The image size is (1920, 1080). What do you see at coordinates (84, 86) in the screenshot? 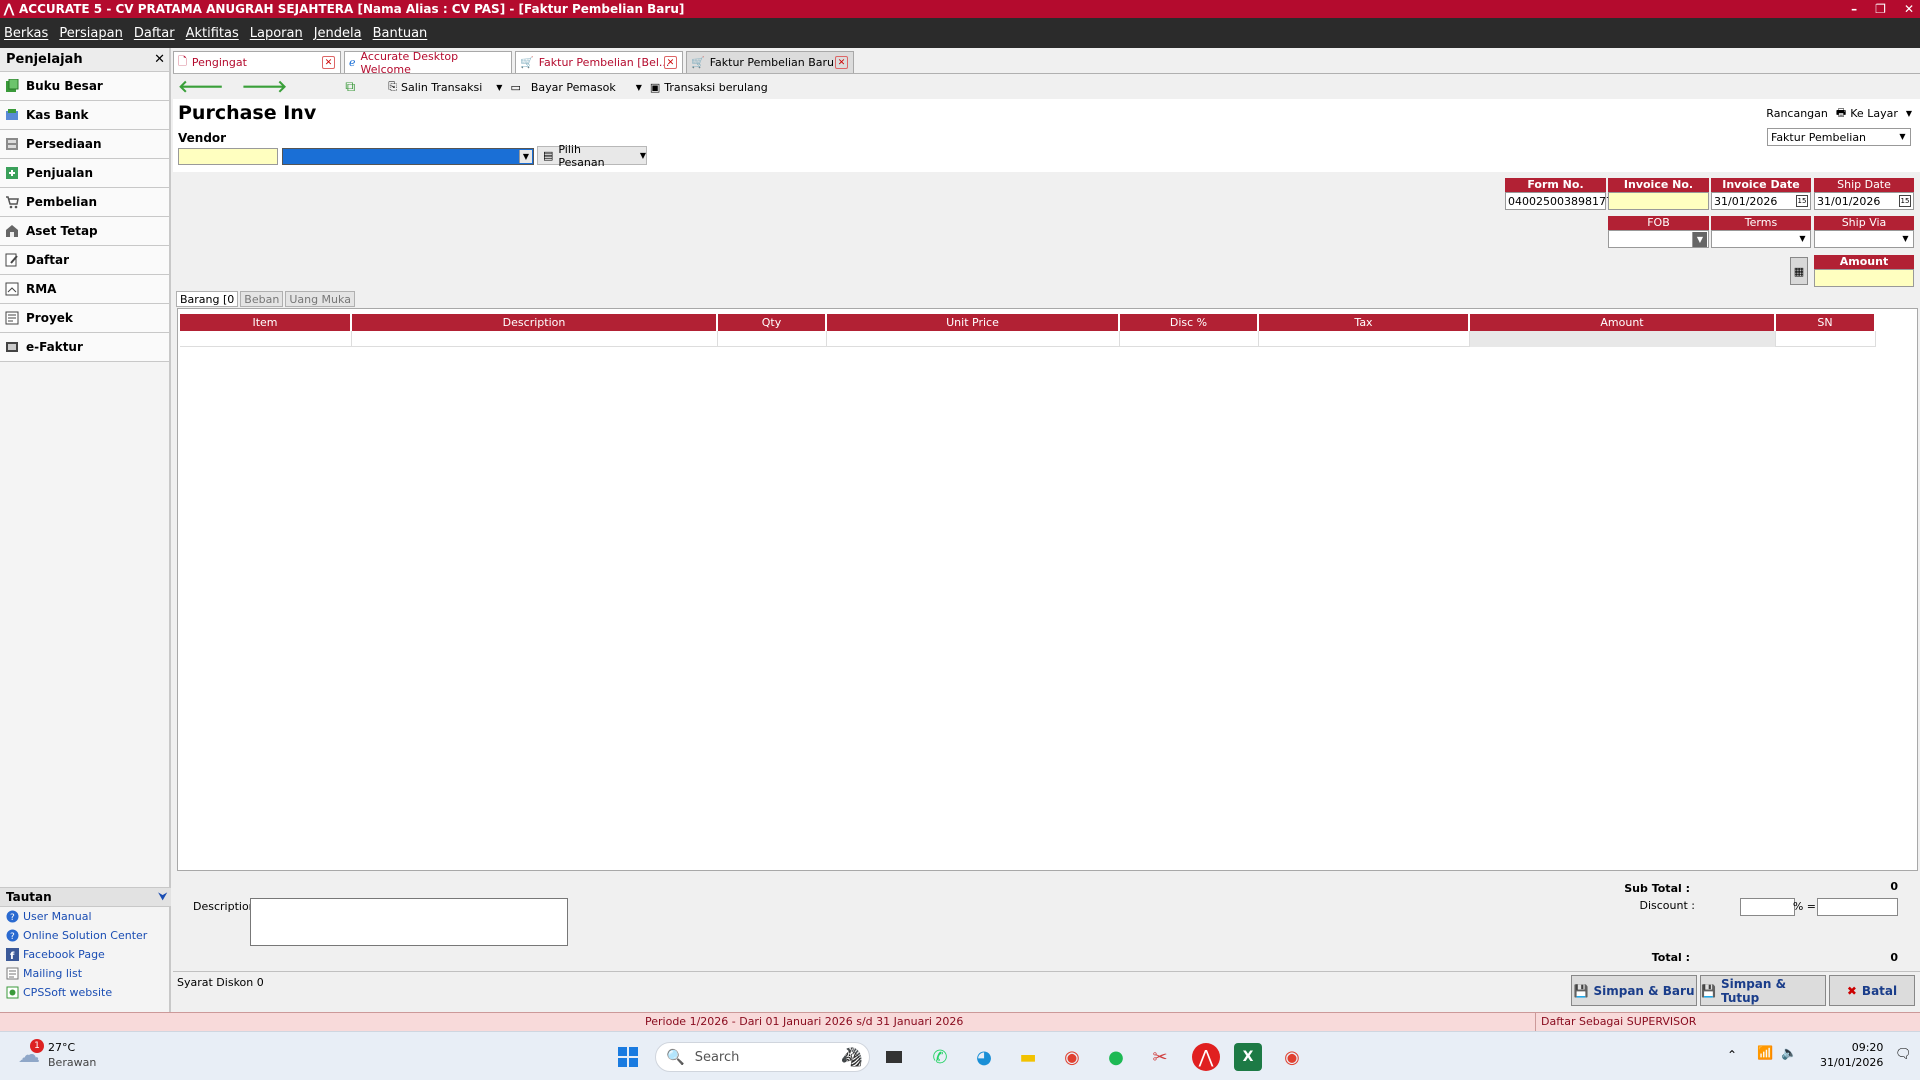
I see `sidebar-item-buku-besar: Buku Besar` at bounding box center [84, 86].